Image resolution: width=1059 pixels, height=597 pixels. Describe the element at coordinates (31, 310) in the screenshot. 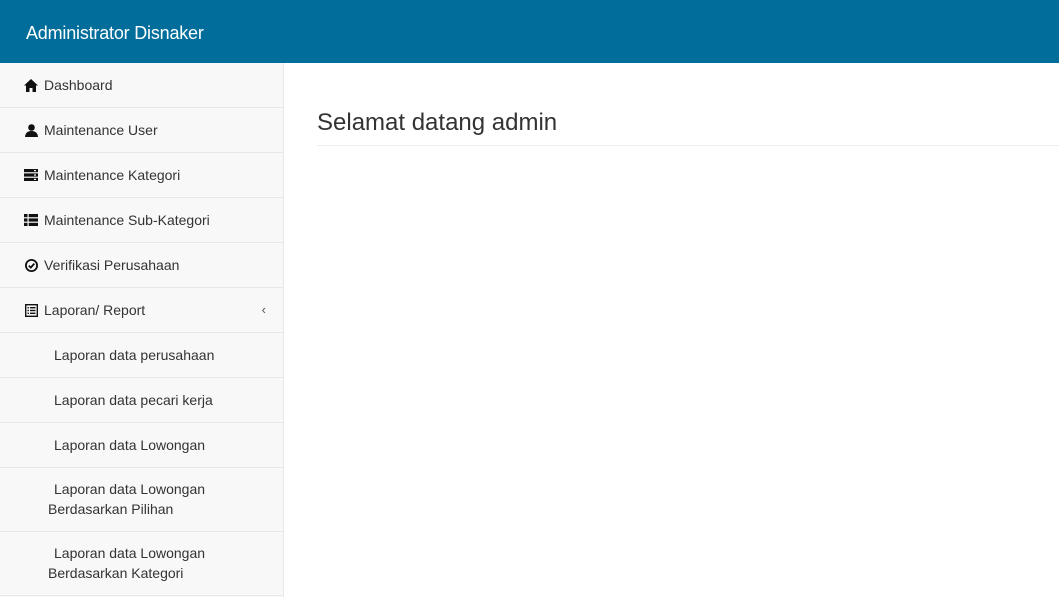

I see `list-alt-icon` at that location.